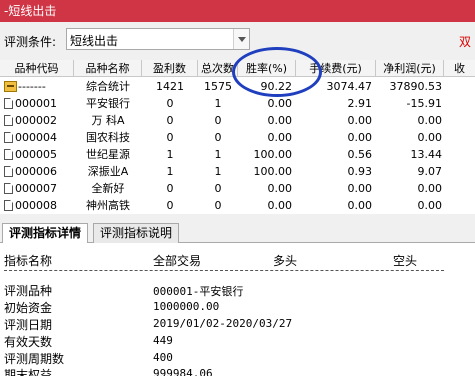  I want to click on column-header-net-profit: 净利润(元), so click(410, 68).